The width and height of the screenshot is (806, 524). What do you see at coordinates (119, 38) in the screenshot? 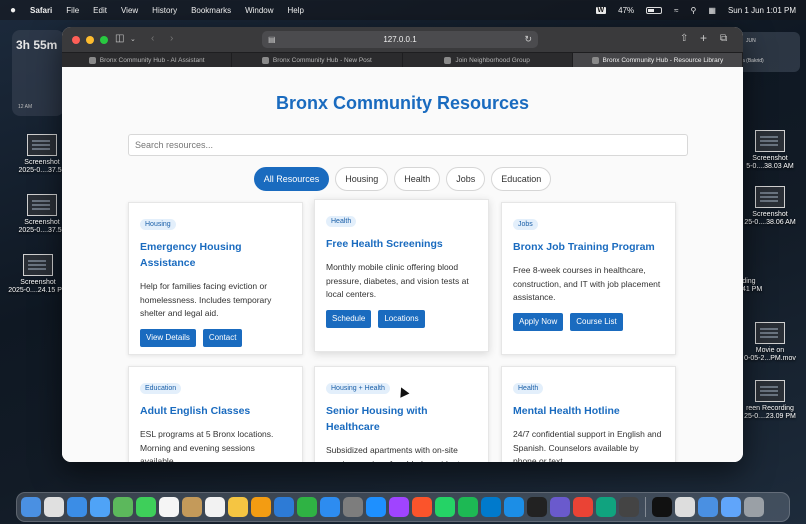
I see `sidebar-toggle-icon: ◫` at bounding box center [119, 38].